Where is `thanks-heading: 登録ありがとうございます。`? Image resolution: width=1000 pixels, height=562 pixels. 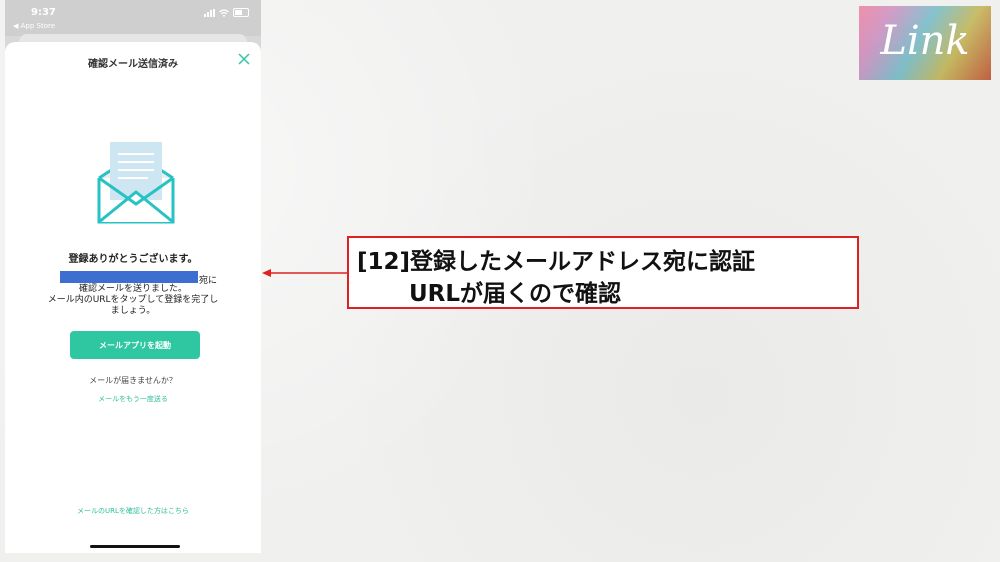
thanks-heading: 登録ありがとうございます。 is located at coordinates (133, 259).